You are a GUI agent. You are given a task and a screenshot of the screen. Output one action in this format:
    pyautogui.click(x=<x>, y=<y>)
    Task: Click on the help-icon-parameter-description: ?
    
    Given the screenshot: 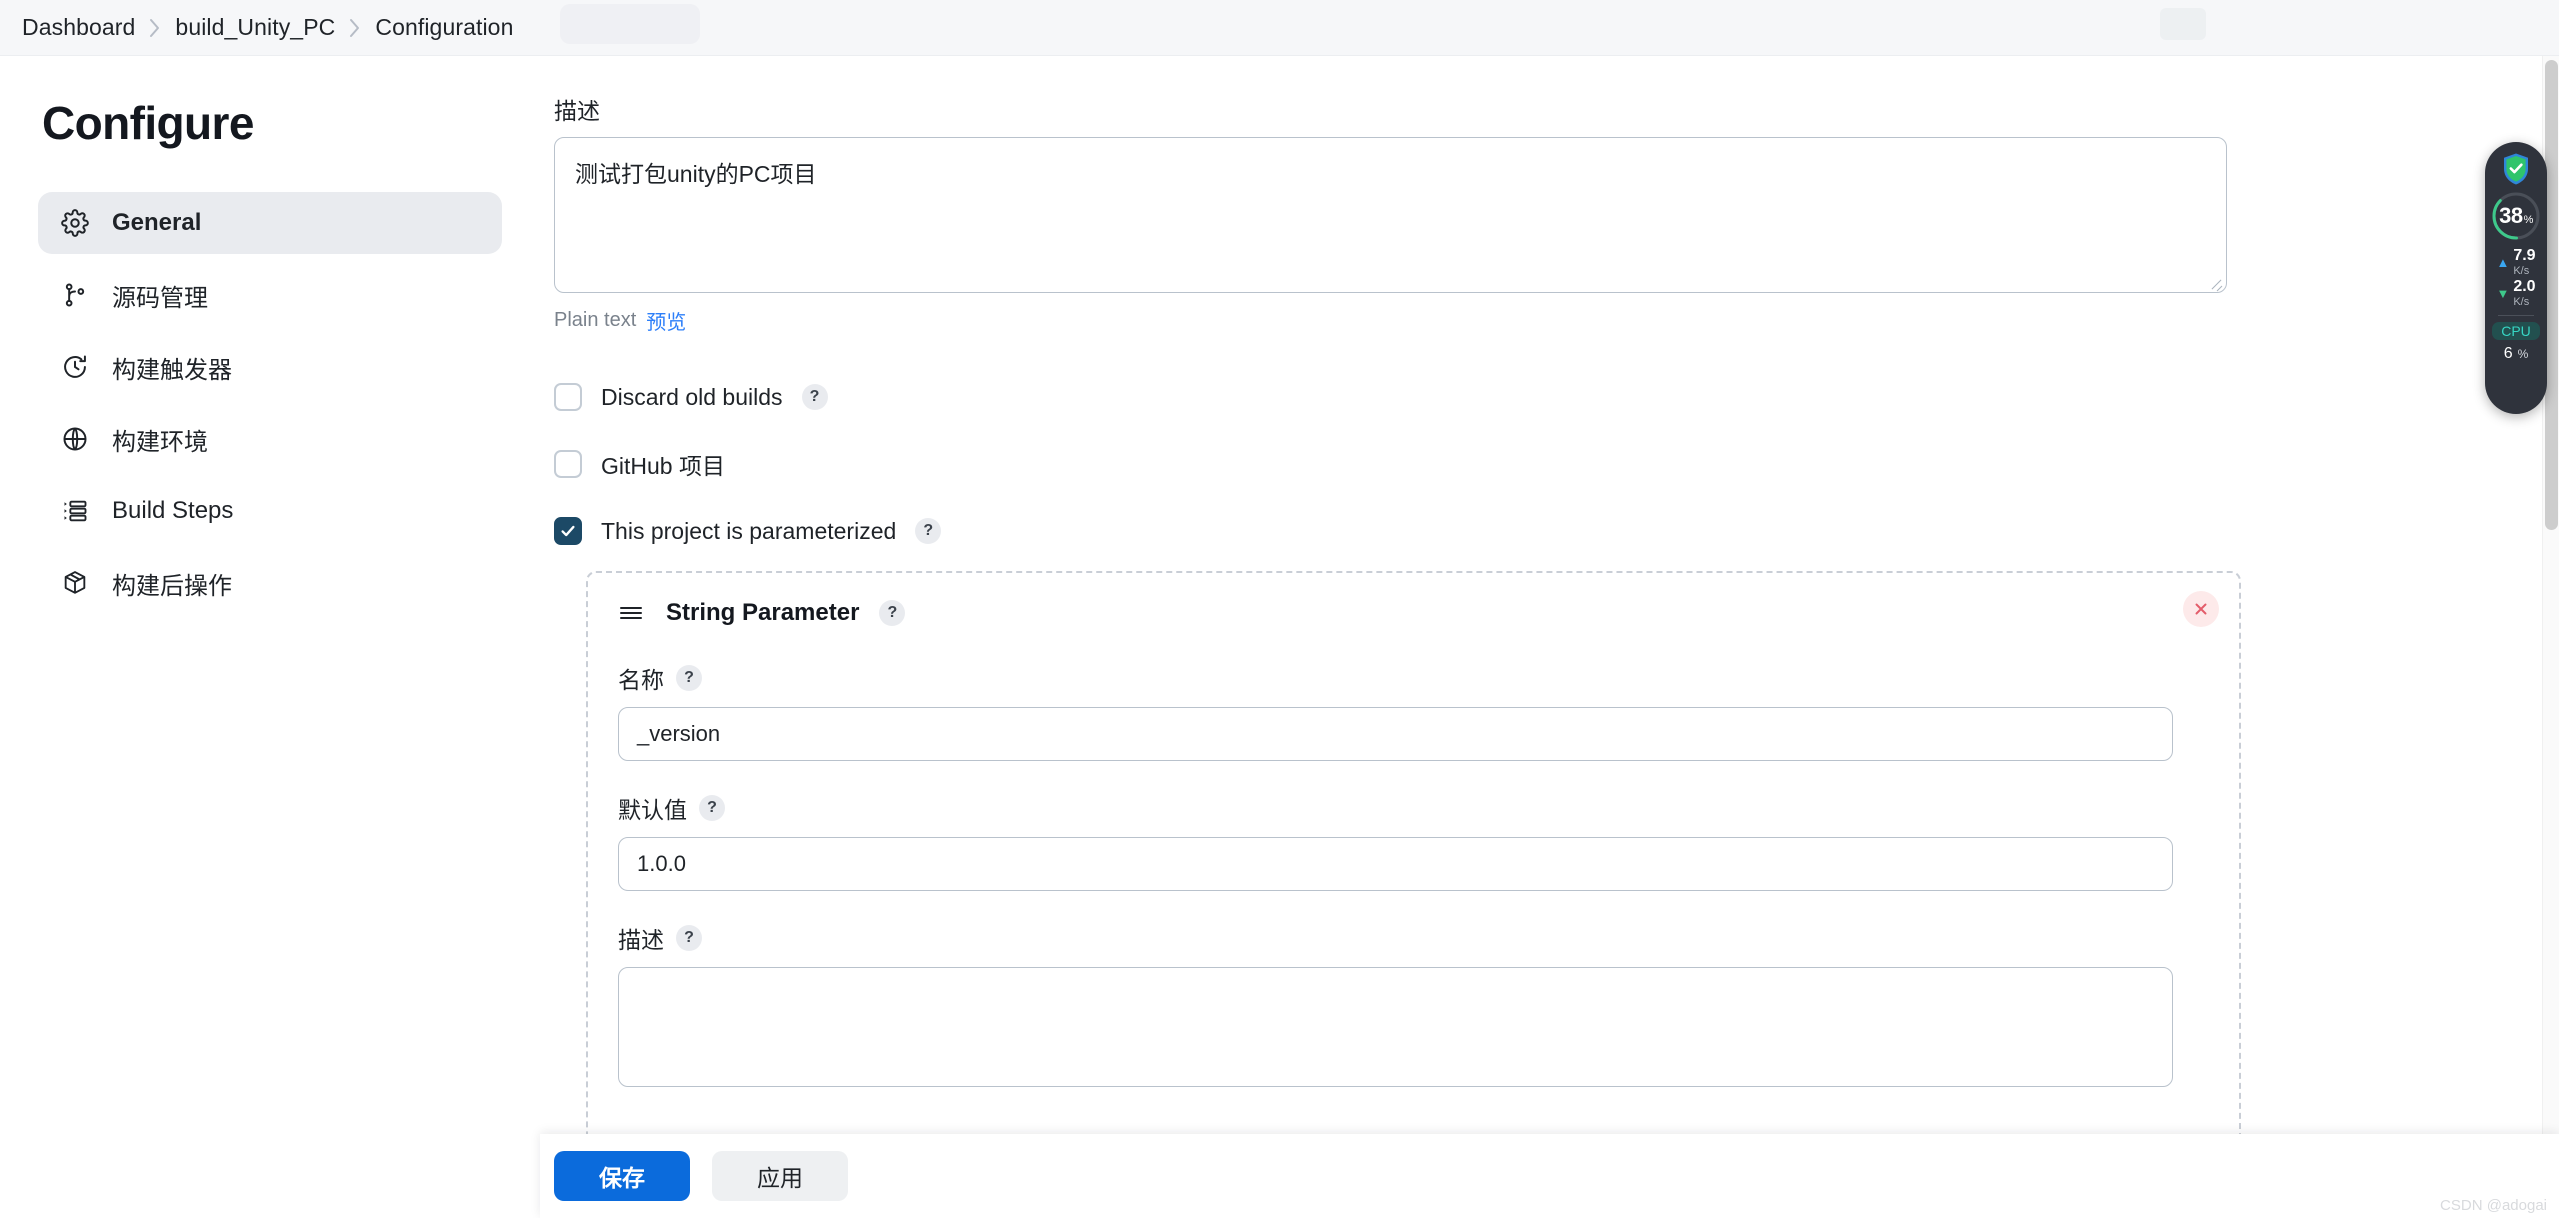 What is the action you would take?
    pyautogui.click(x=689, y=938)
    